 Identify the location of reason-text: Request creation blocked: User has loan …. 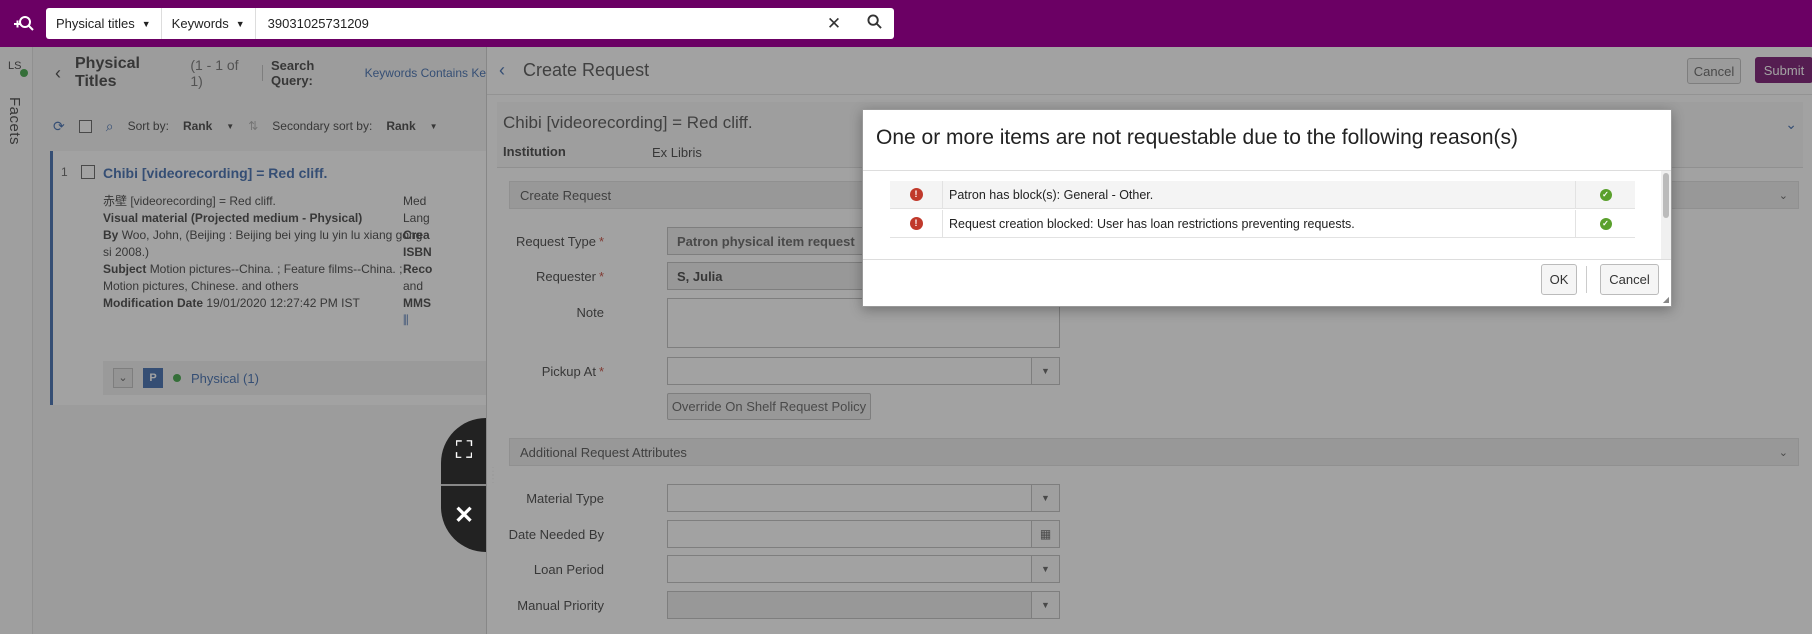
(1258, 223).